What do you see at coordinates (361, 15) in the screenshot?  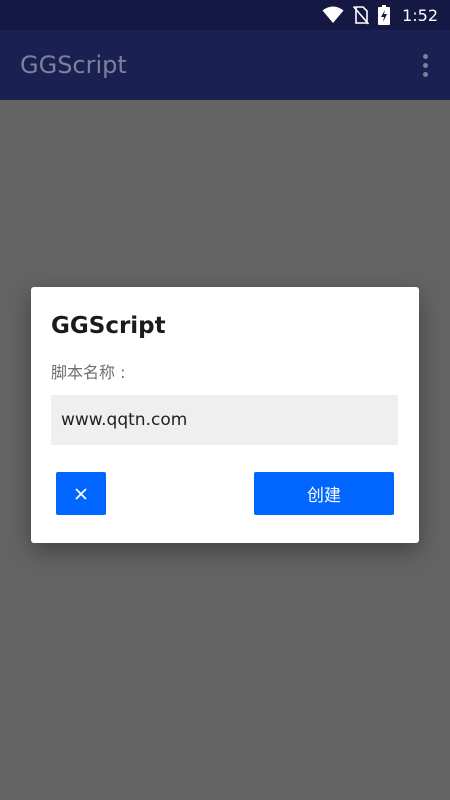 I see `no-sim-icon` at bounding box center [361, 15].